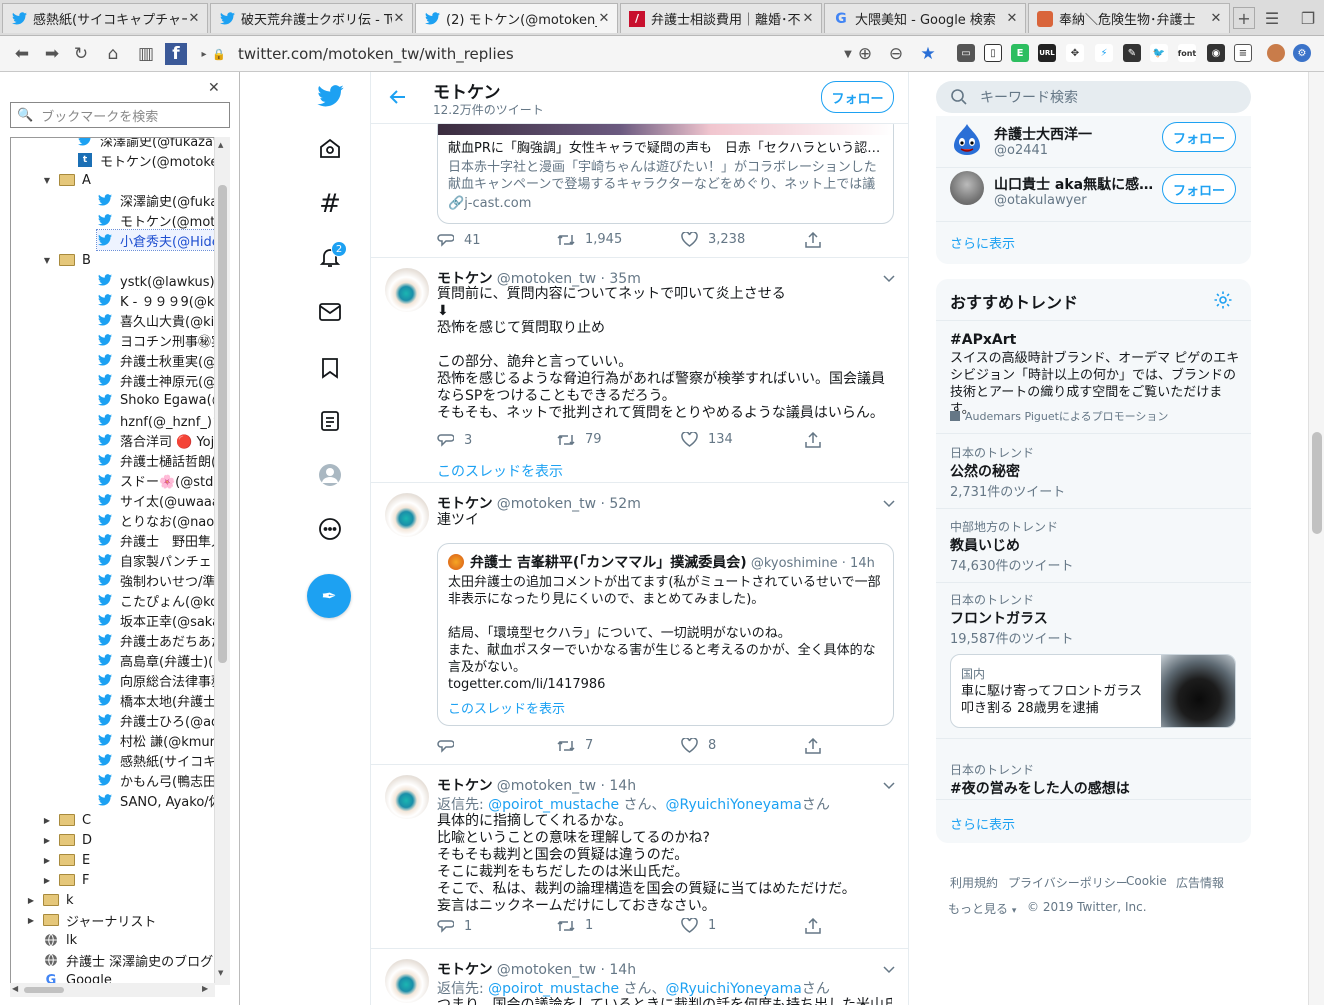 The width and height of the screenshot is (1324, 1005). What do you see at coordinates (66, 180) in the screenshot?
I see `bookmark-folder: ▼ A` at bounding box center [66, 180].